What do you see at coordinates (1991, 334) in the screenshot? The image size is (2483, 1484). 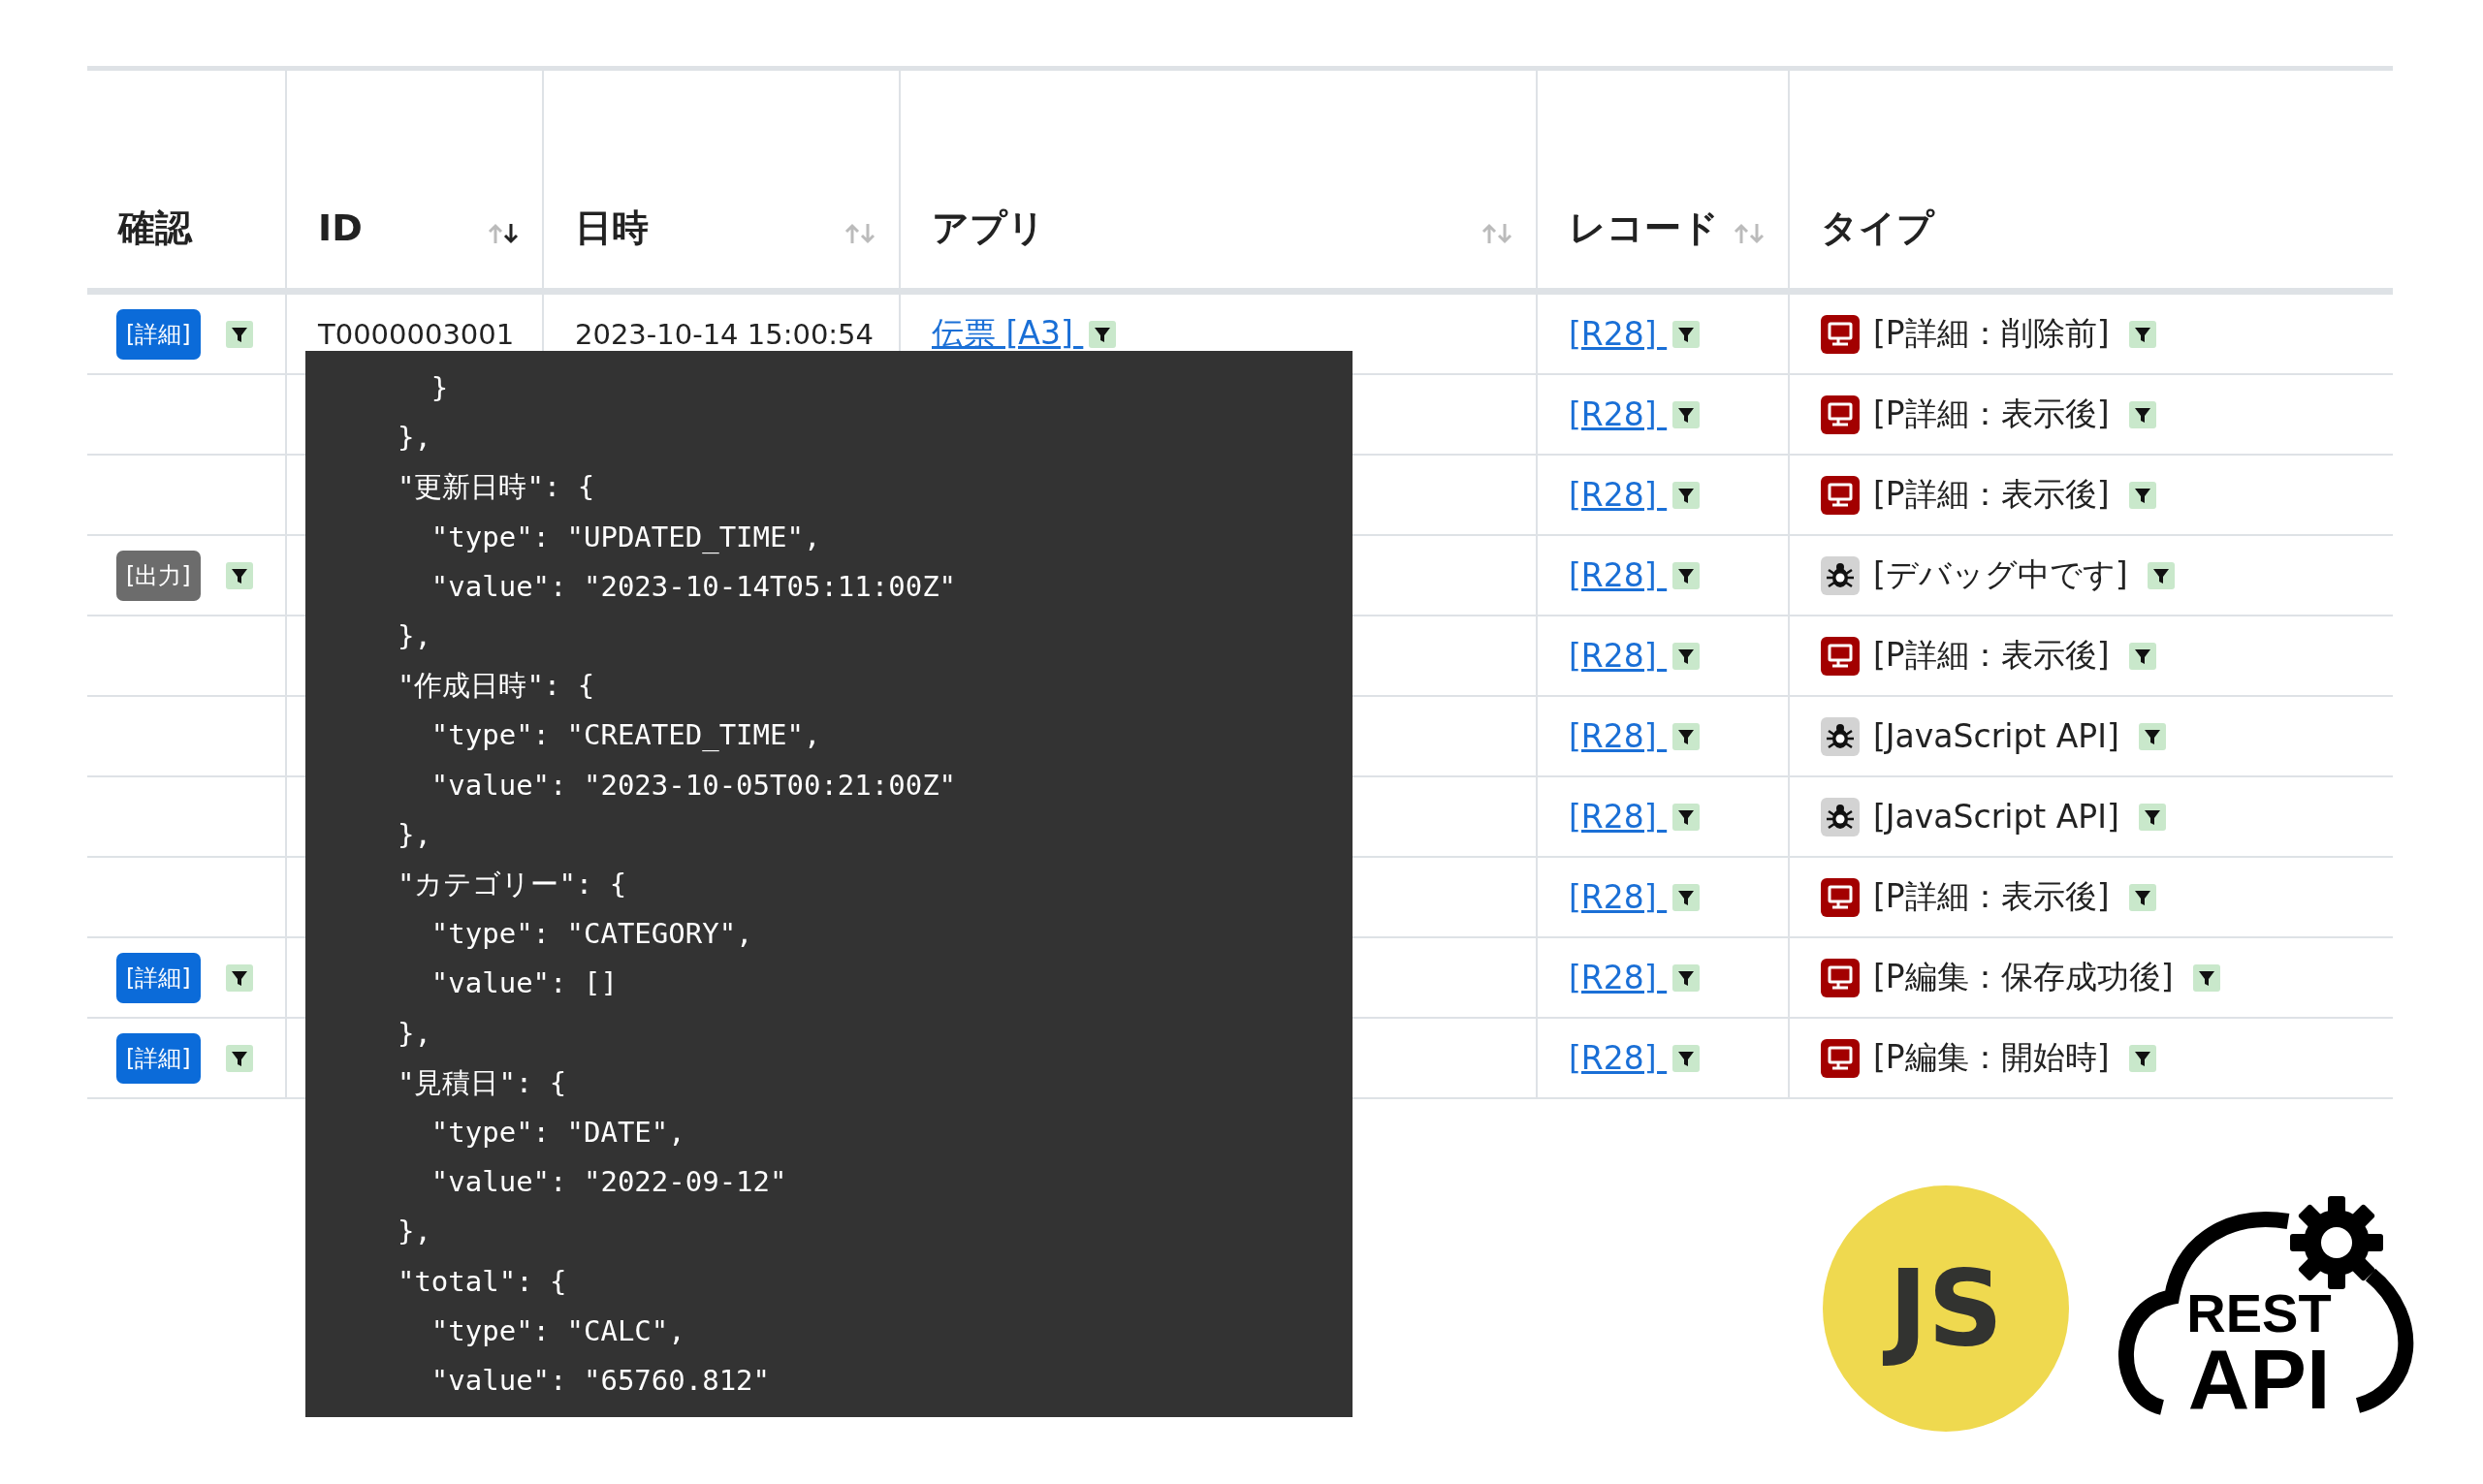 I see `type-text: [P詳細：削除前]` at bounding box center [1991, 334].